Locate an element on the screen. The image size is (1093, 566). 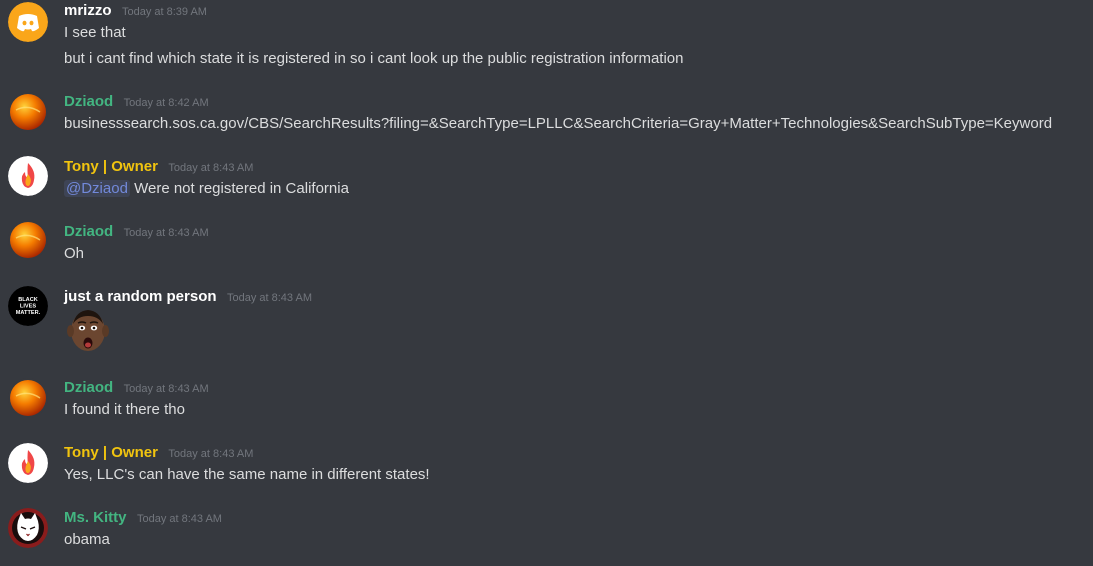
avatar-text: MATTER. is located at coordinates (28, 313).